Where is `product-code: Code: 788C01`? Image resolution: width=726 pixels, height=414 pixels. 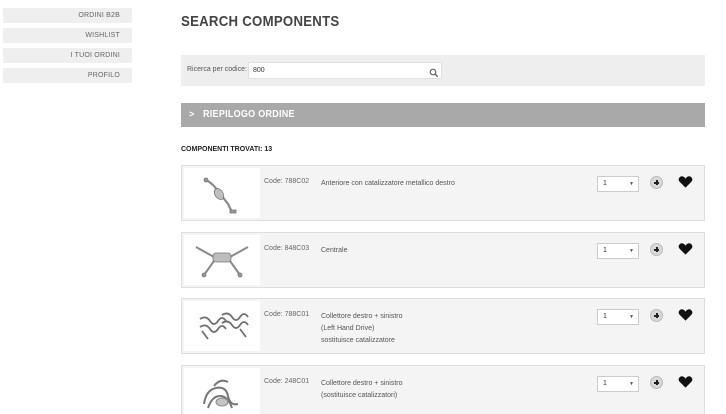
product-code: Code: 788C01 is located at coordinates (287, 314).